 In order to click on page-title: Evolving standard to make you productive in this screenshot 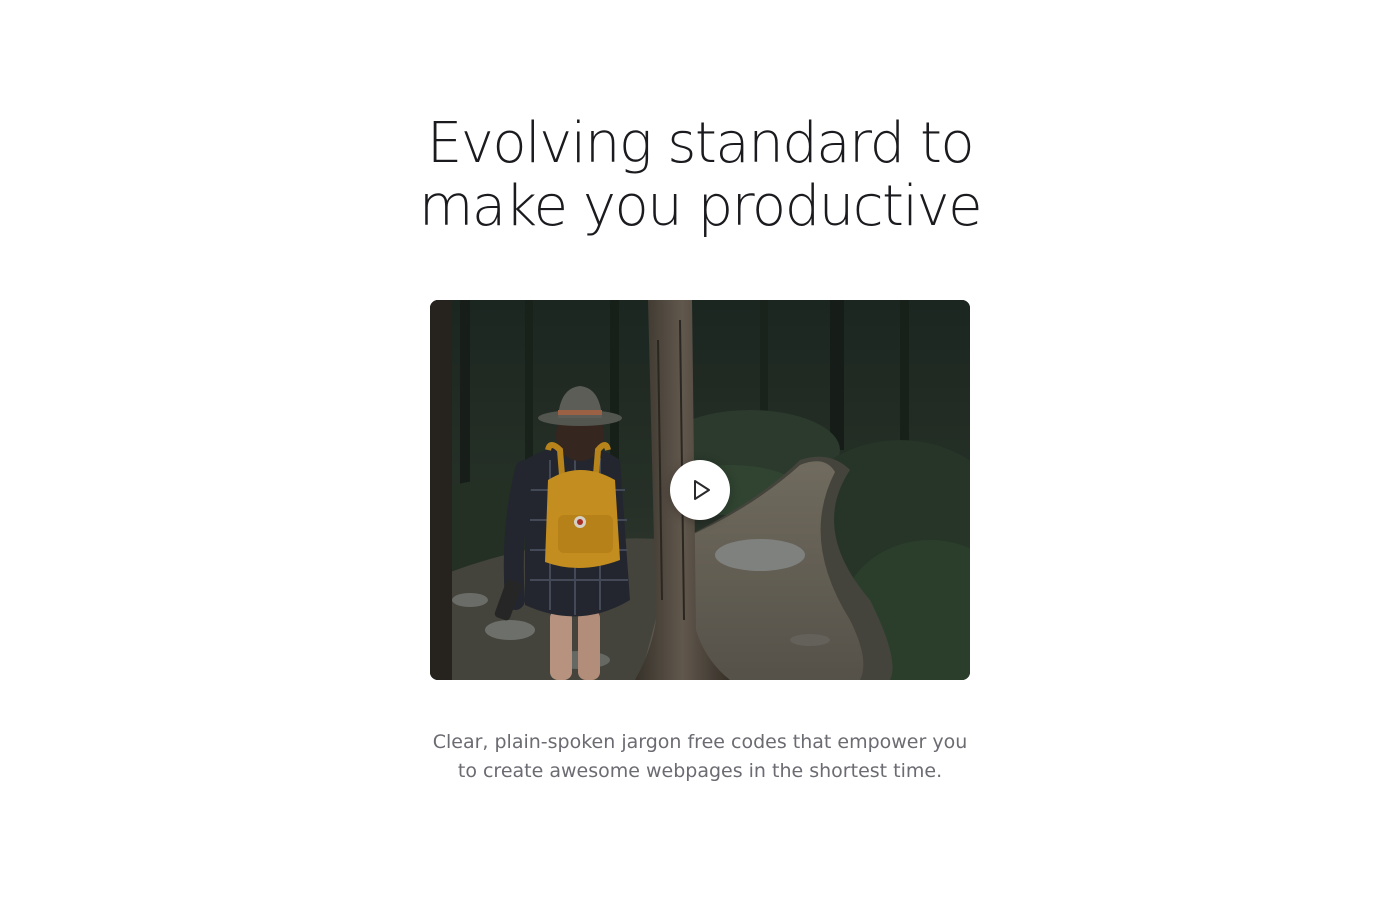, I will do `click(700, 175)`.